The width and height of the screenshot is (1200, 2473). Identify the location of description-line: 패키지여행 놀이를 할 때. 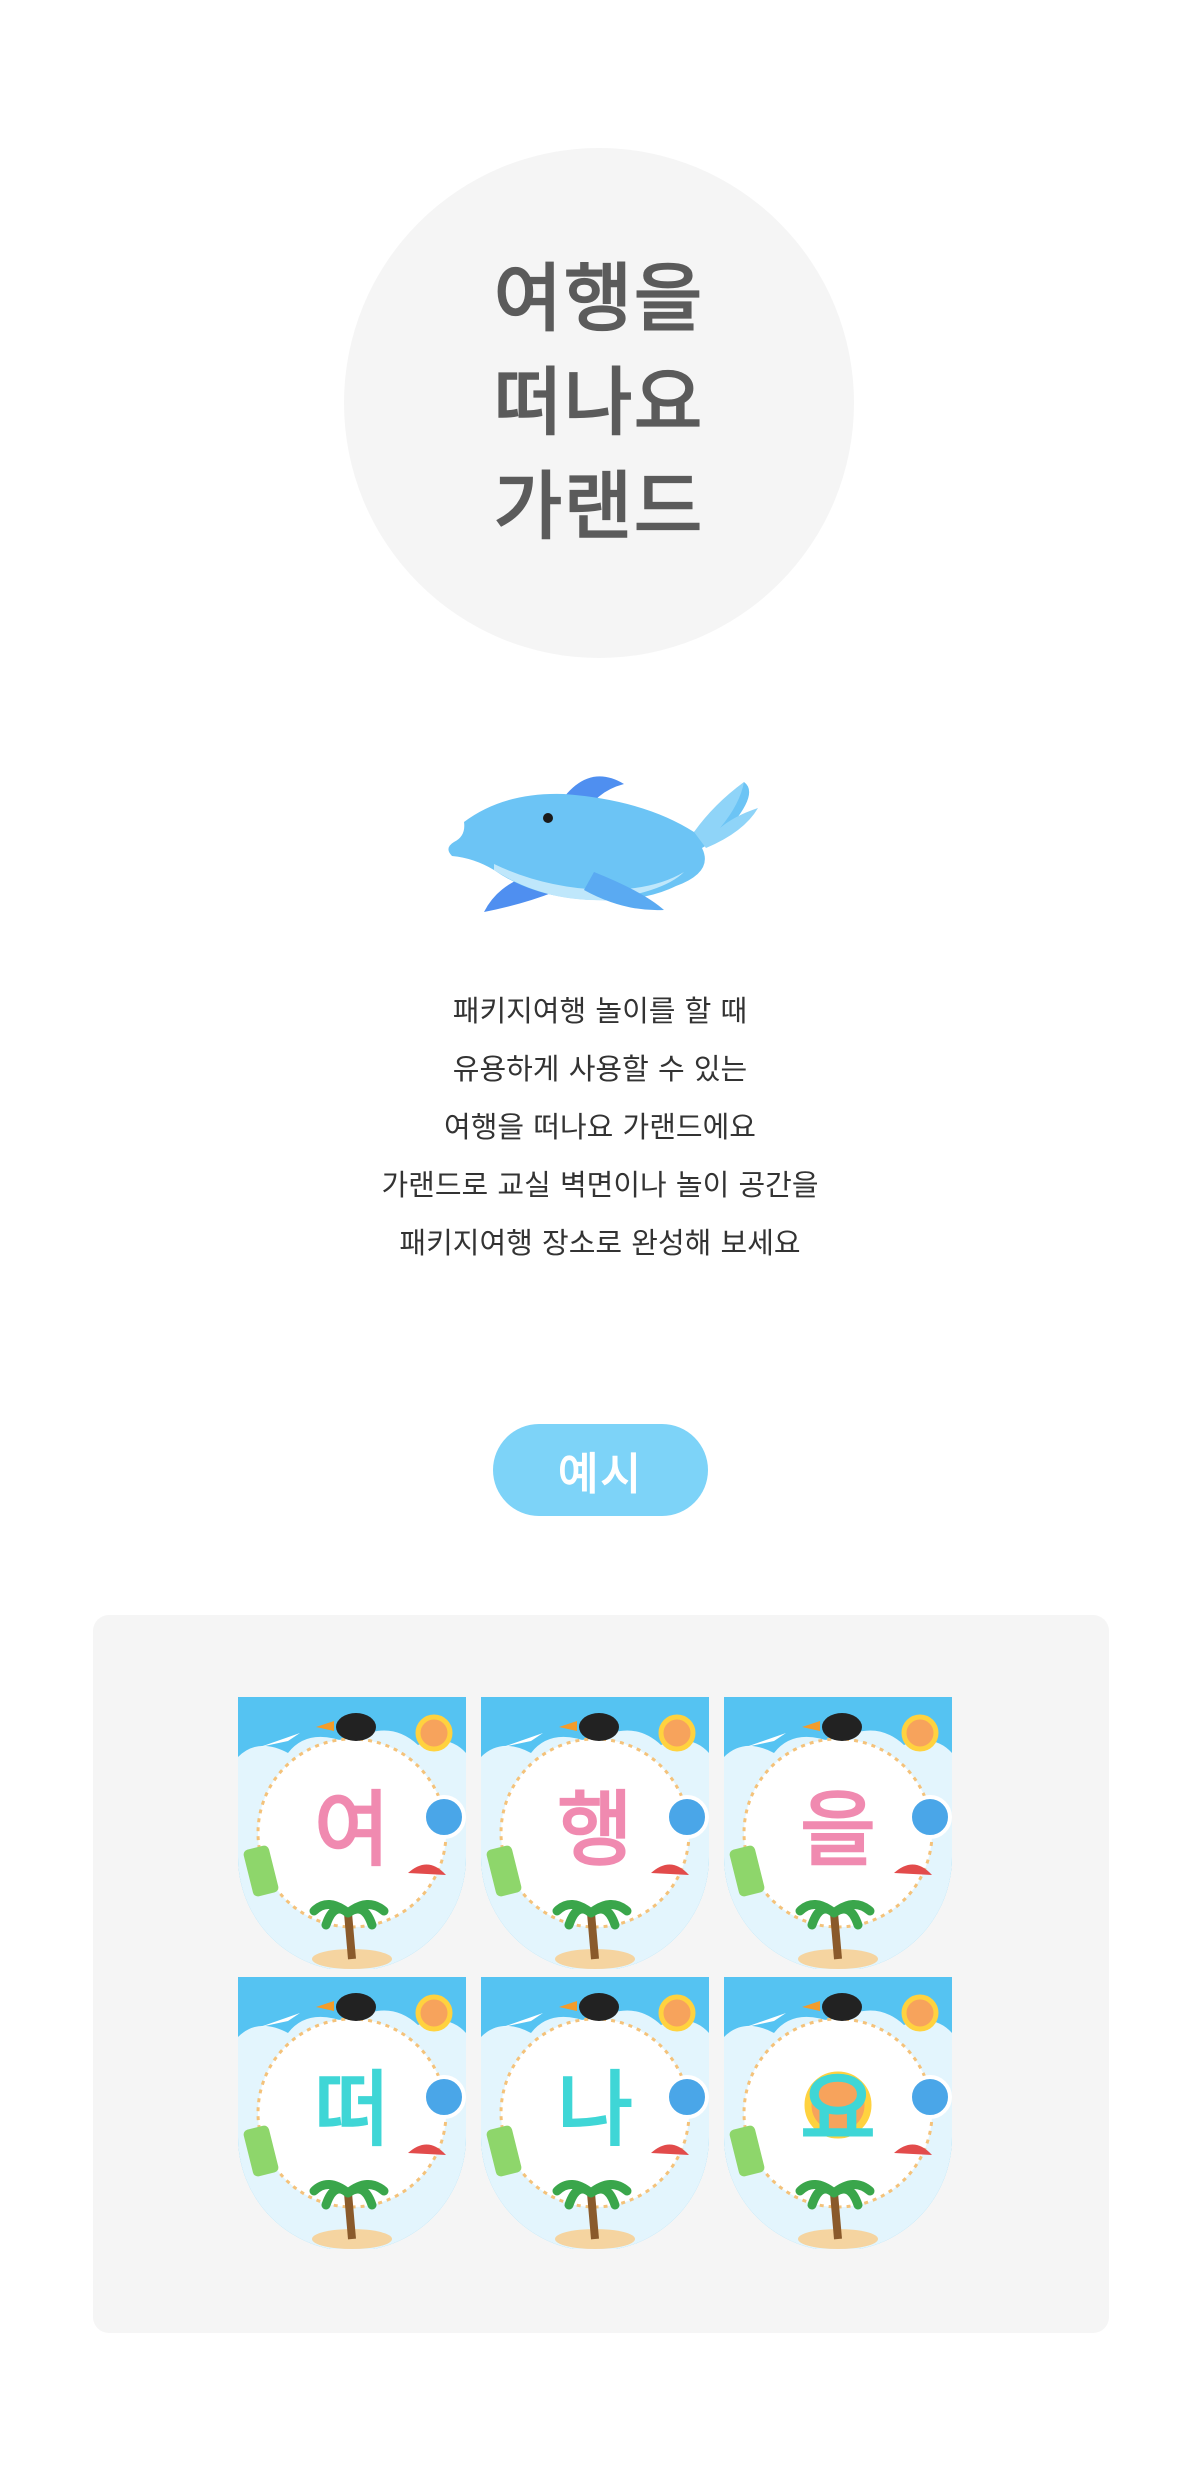
(600, 1011).